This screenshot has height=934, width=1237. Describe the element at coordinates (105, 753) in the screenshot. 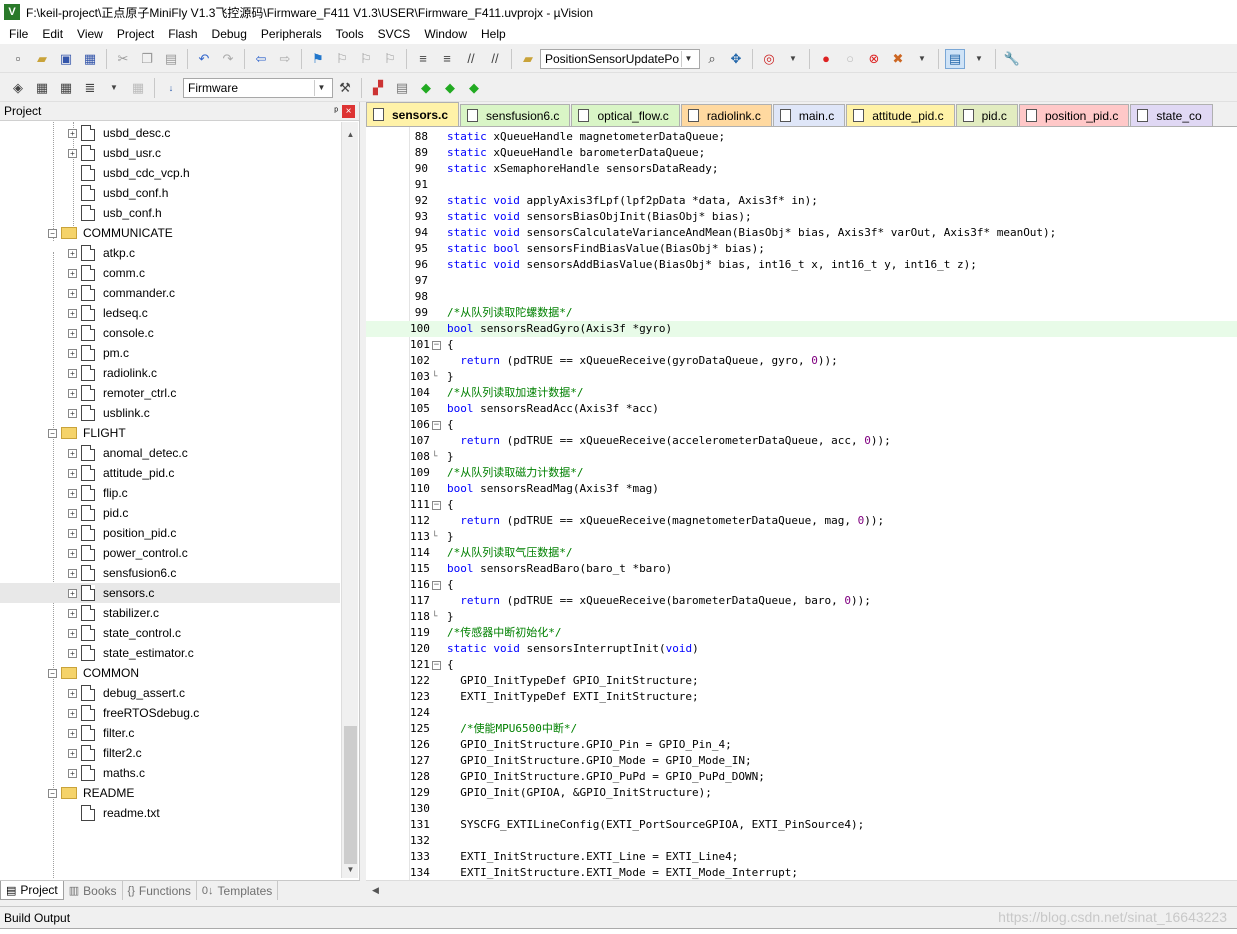

I see `tree-item-filter2: + filter2.c` at that location.